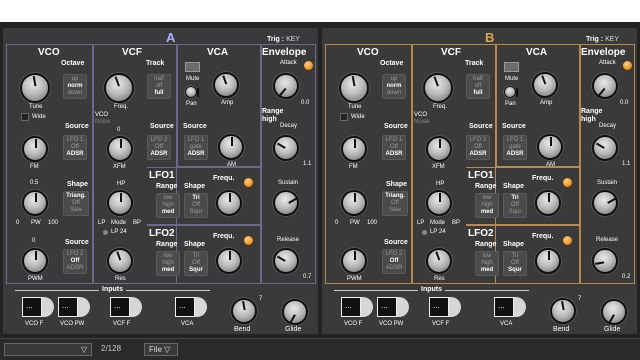 The image size is (640, 360). What do you see at coordinates (514, 186) in the screenshot?
I see `lfo1-shape-label: Shape` at bounding box center [514, 186].